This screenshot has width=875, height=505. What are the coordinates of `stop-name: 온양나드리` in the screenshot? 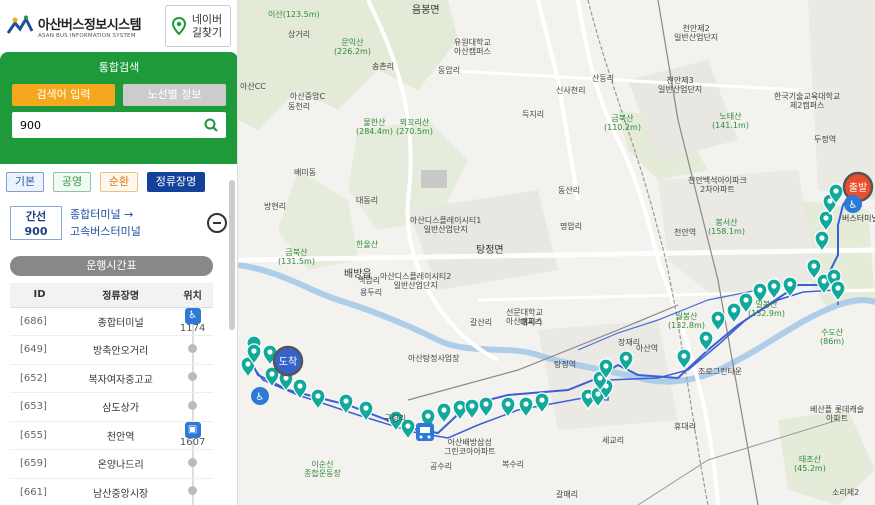 It's located at (121, 464).